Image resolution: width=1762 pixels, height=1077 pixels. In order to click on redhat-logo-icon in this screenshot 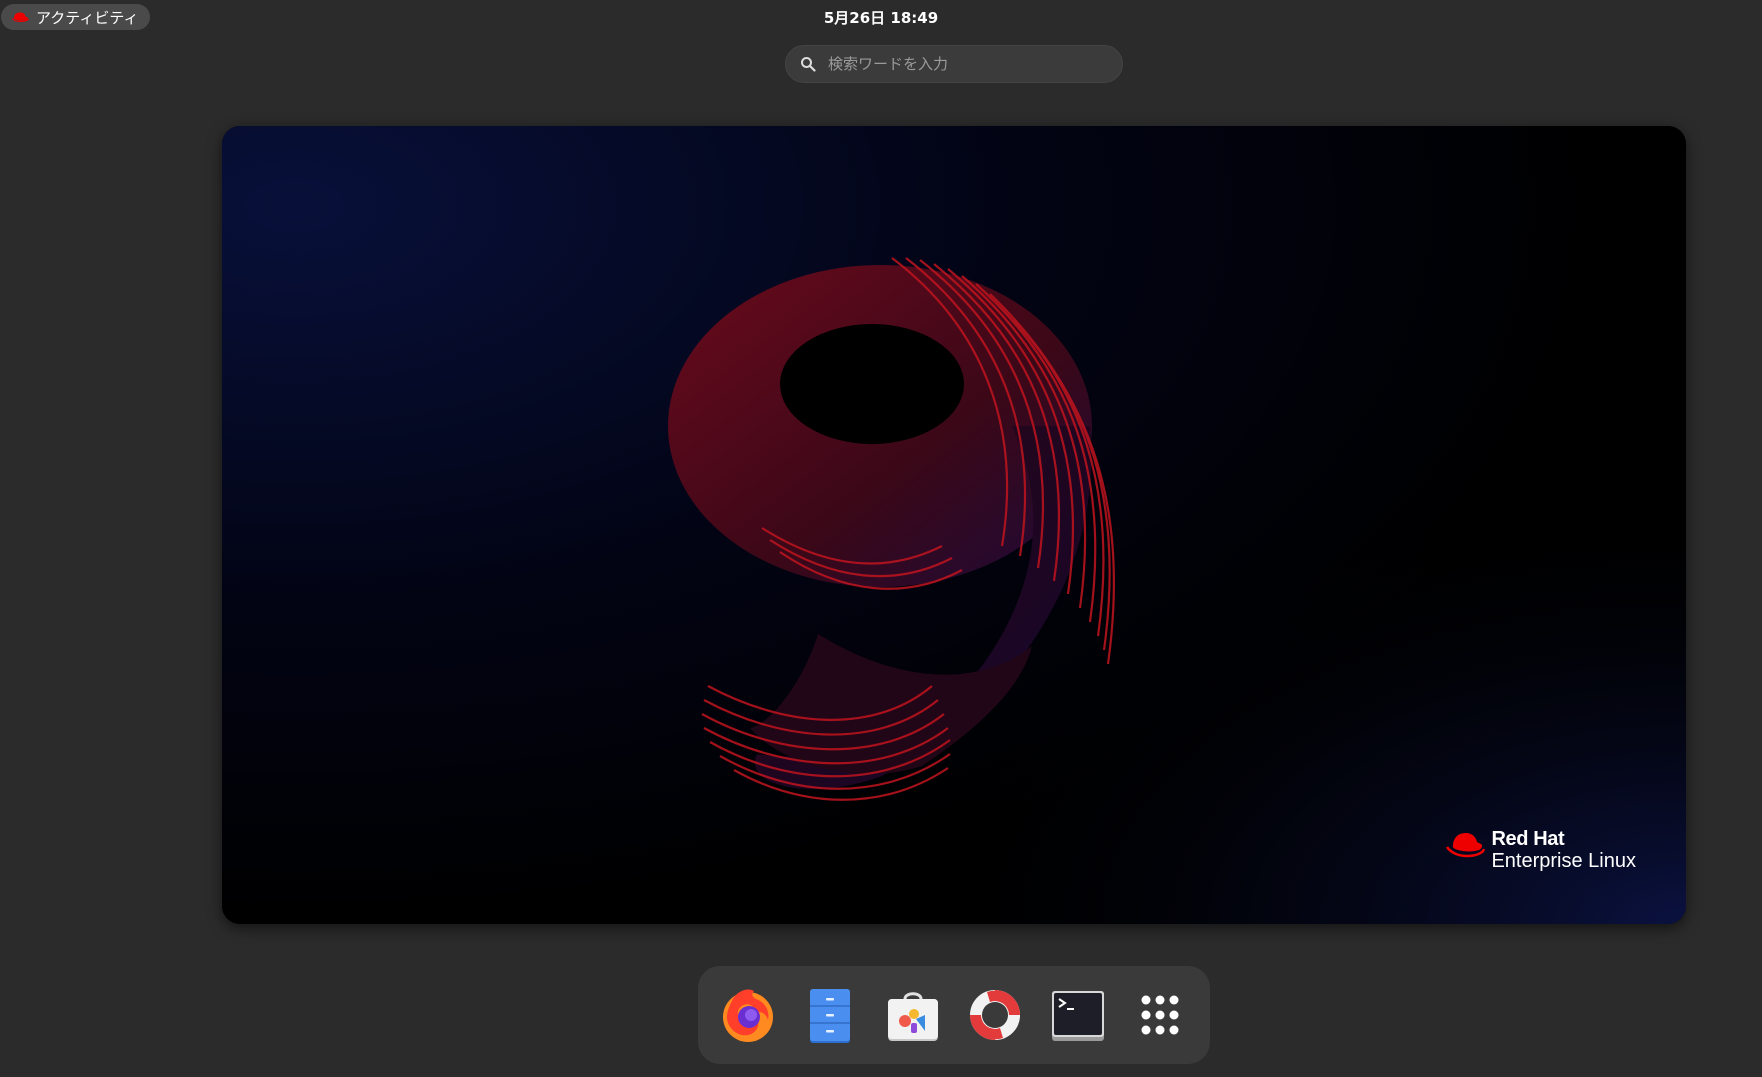, I will do `click(1466, 845)`.